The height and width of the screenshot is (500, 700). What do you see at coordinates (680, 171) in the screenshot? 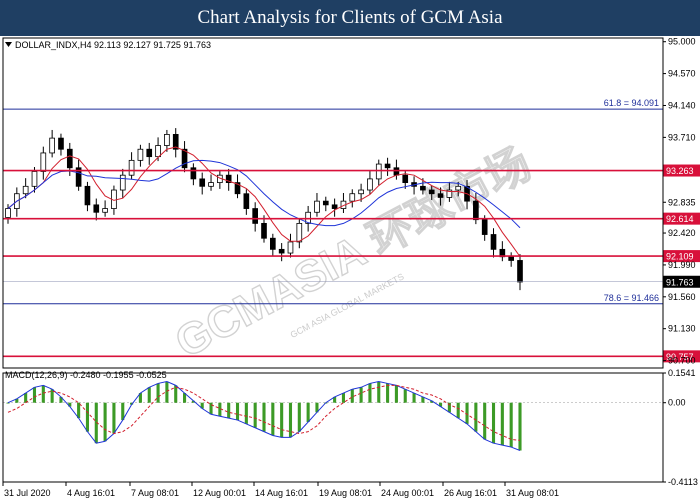
I see `level-price-label: 93.263` at bounding box center [680, 171].